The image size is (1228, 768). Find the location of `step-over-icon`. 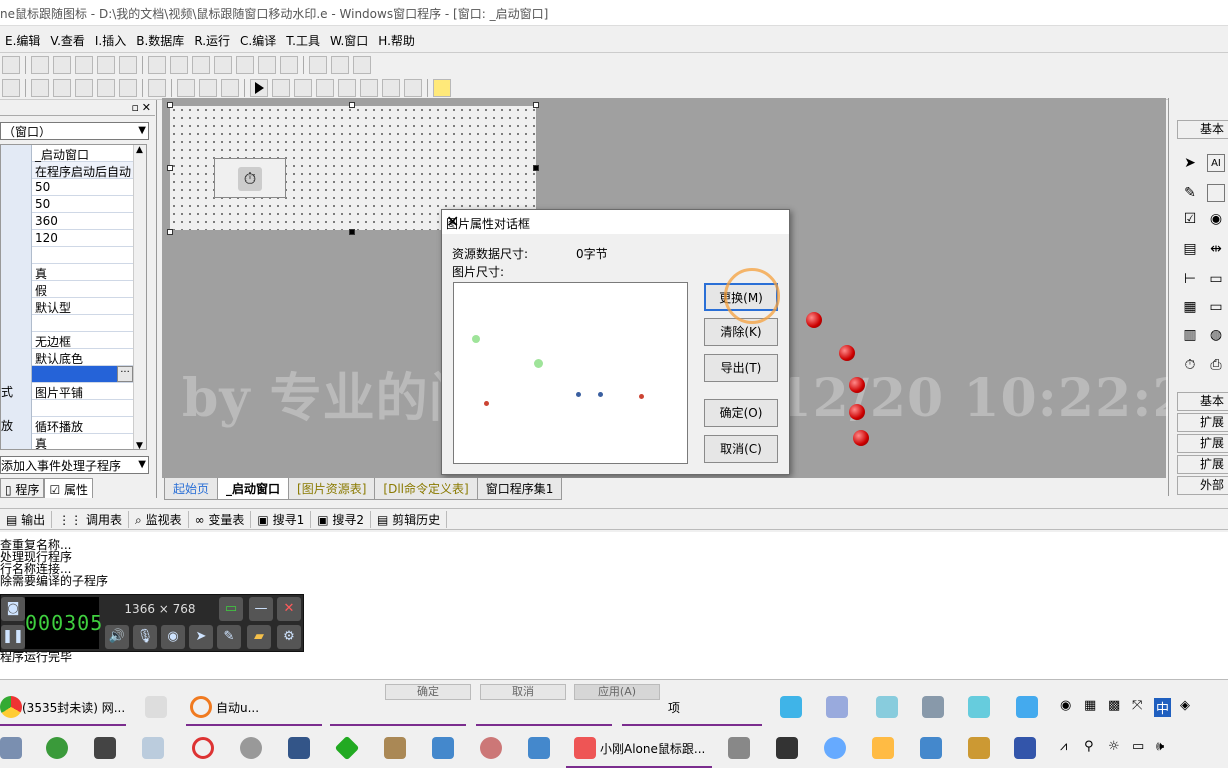

step-over-icon is located at coordinates (347, 87).